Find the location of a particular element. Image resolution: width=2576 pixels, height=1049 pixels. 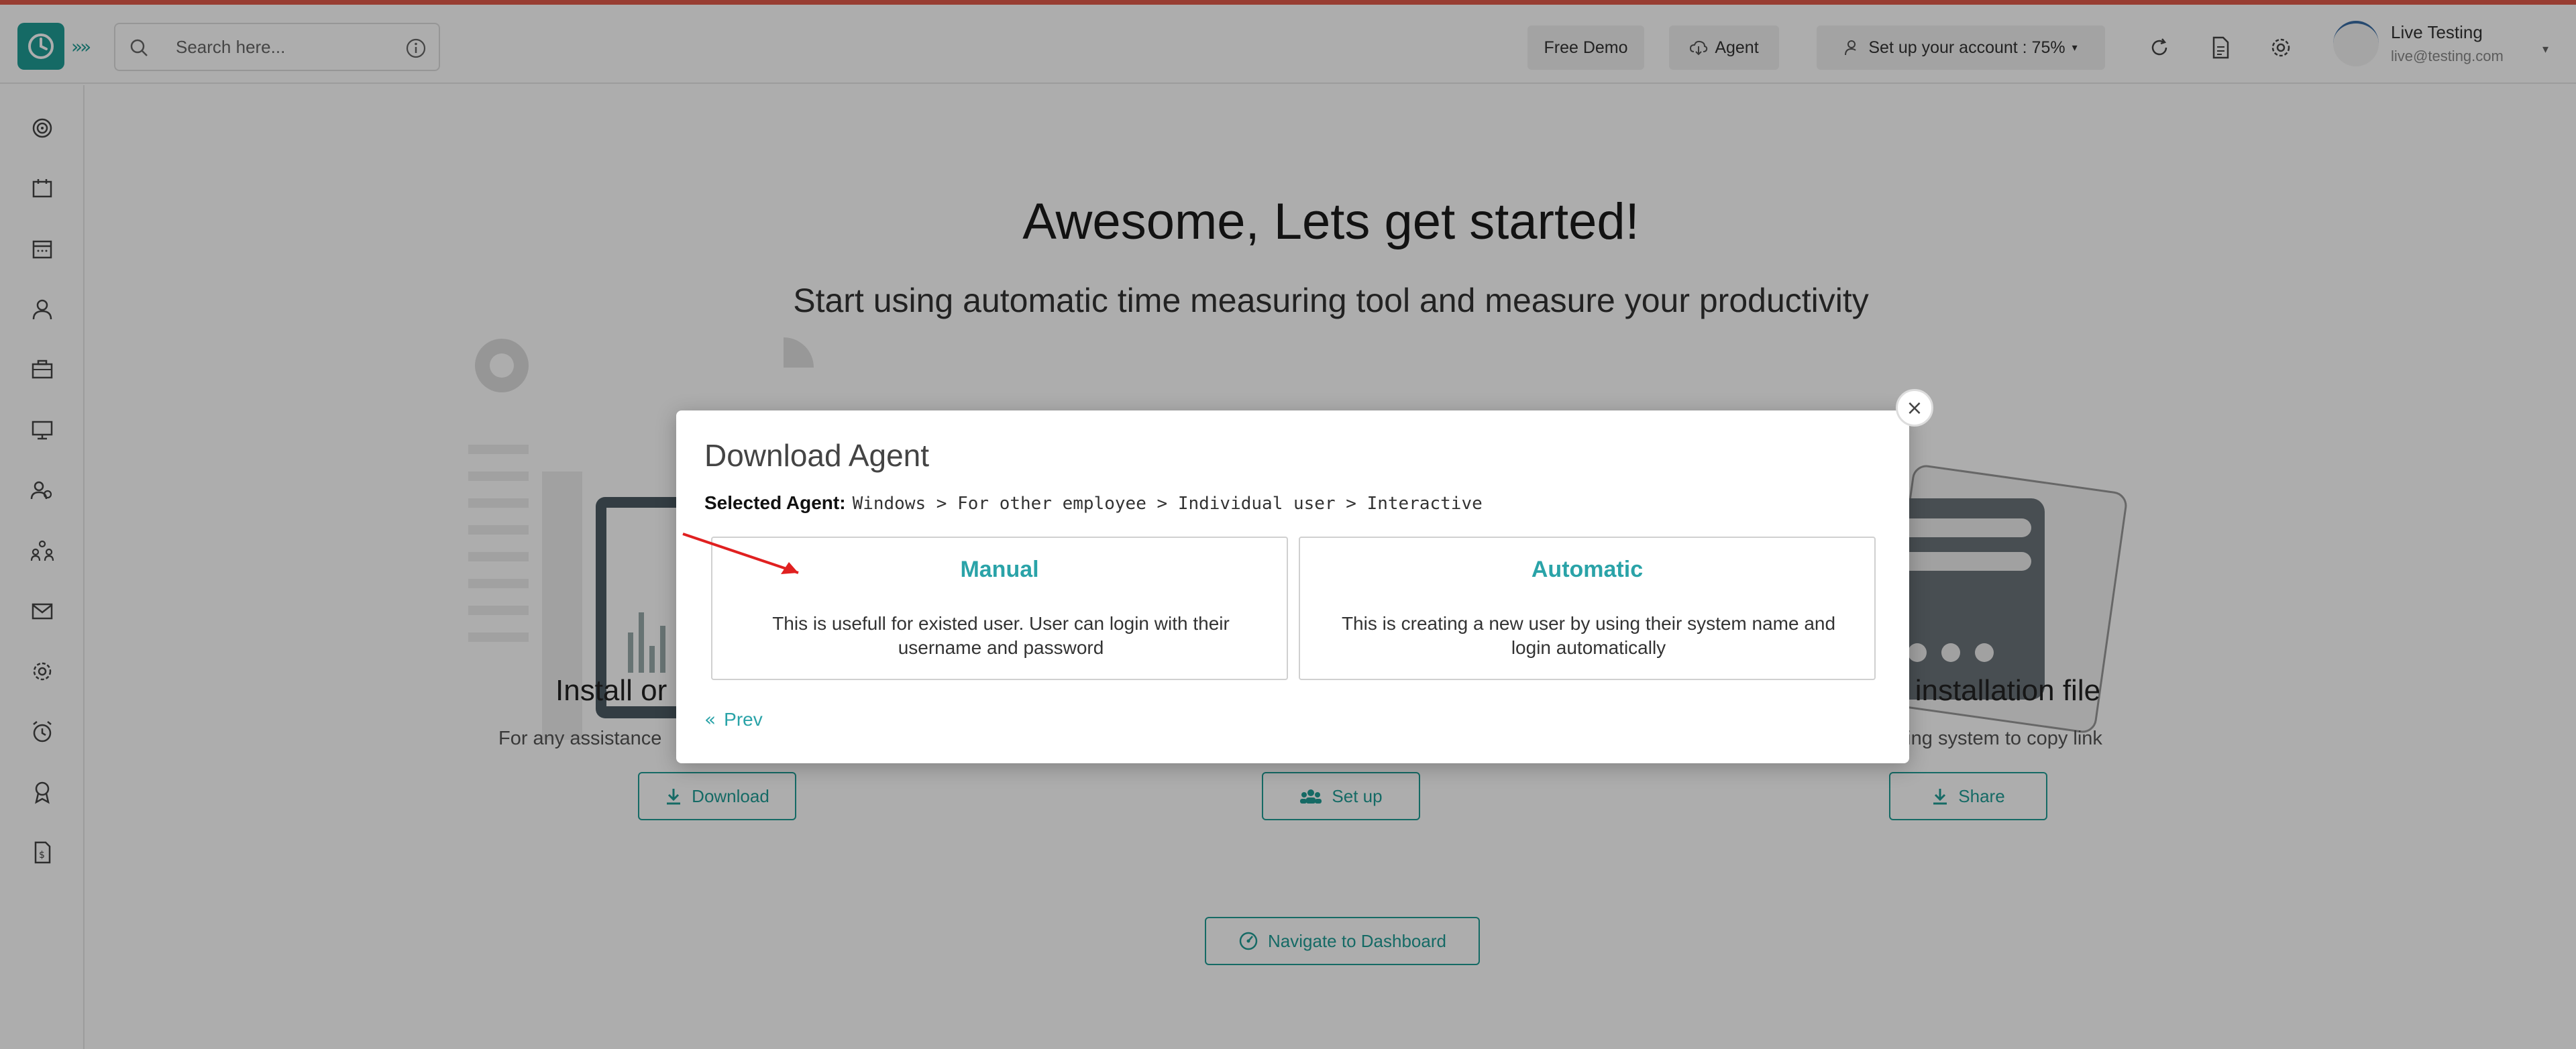

prev-button: « Prev is located at coordinates (733, 719).